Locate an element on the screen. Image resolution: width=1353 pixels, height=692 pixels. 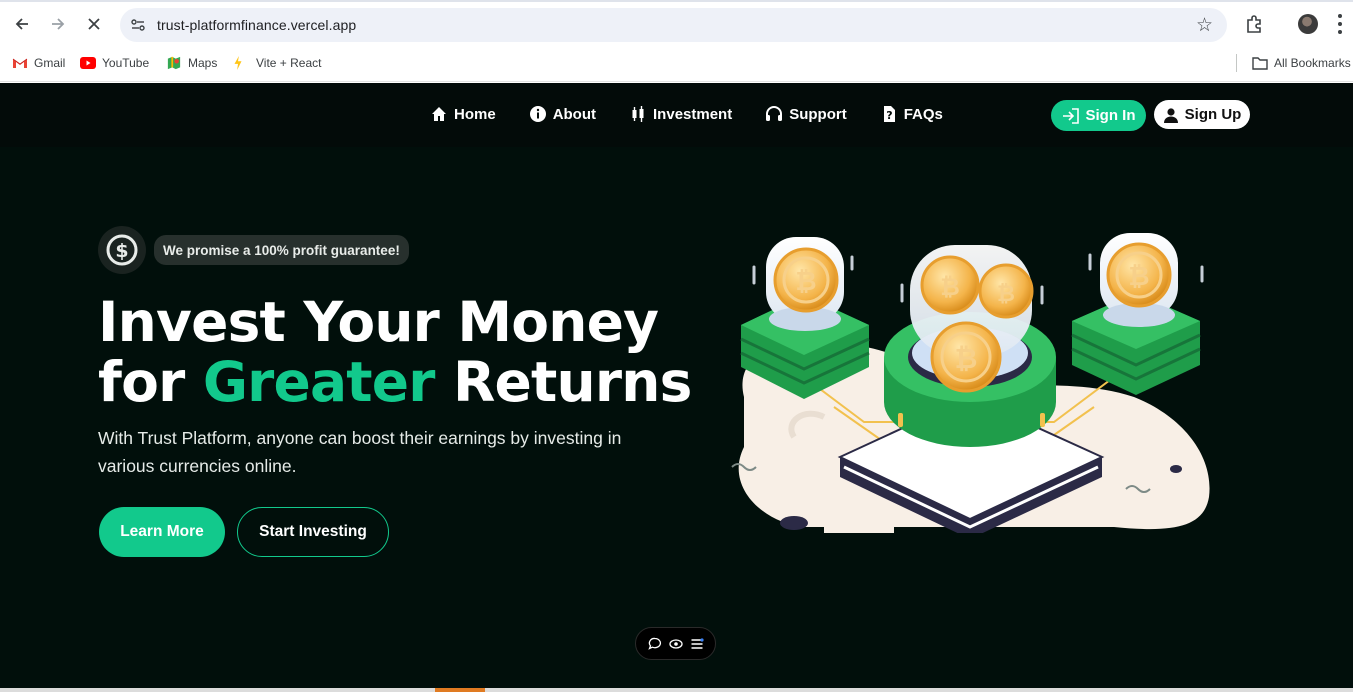
browser-menu-icon is located at coordinates (1340, 24).